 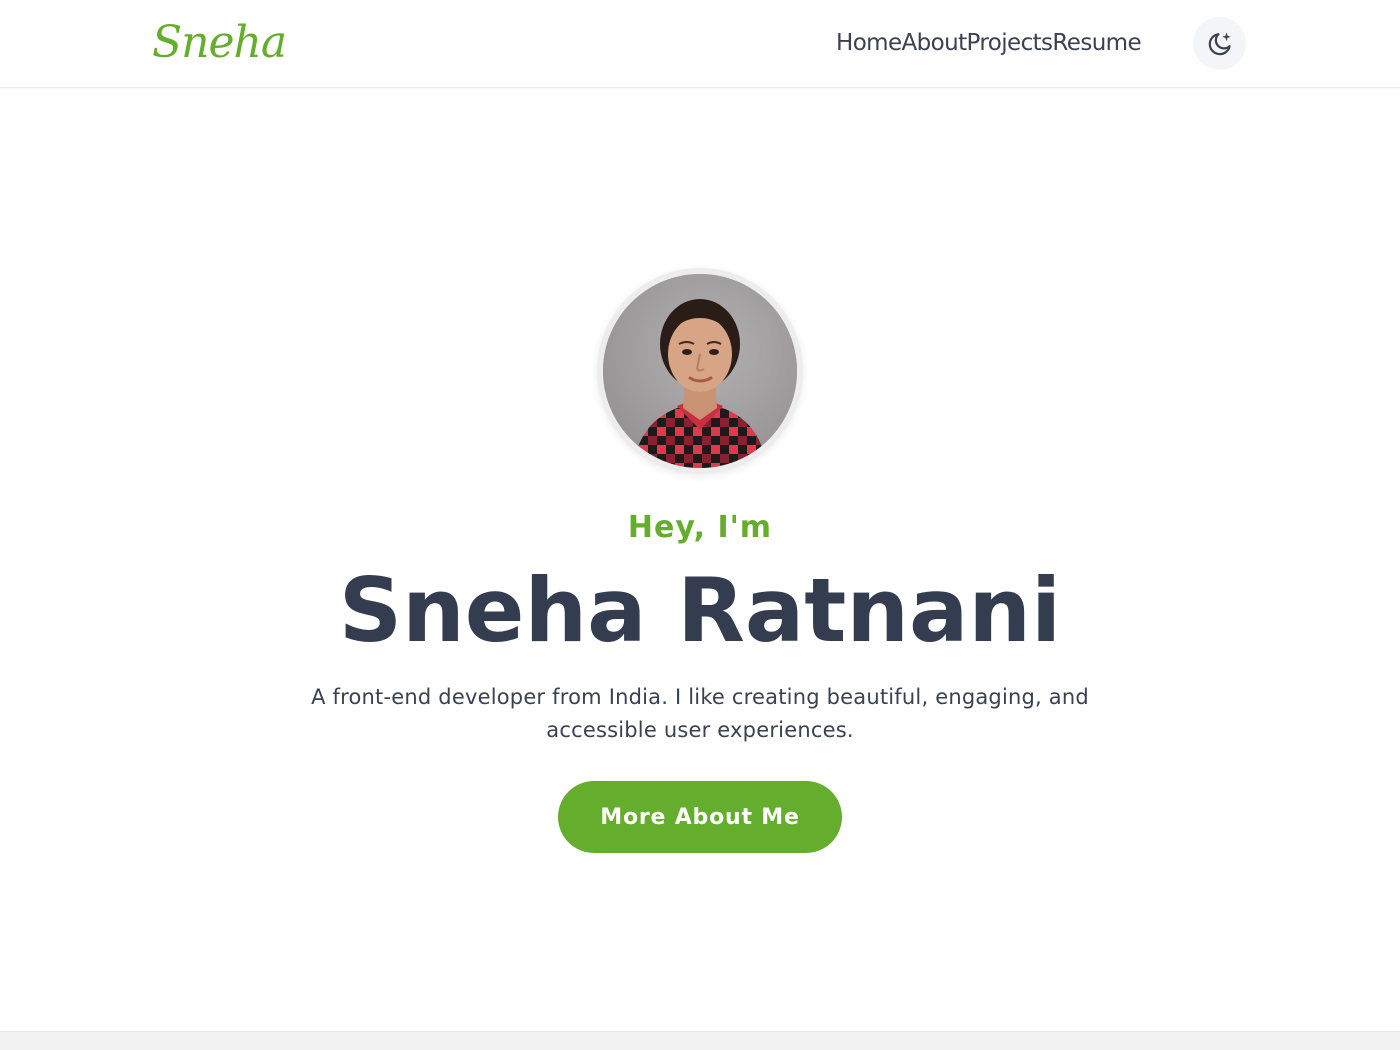 What do you see at coordinates (700, 610) in the screenshot?
I see `hero-name: Sneha Ratnani` at bounding box center [700, 610].